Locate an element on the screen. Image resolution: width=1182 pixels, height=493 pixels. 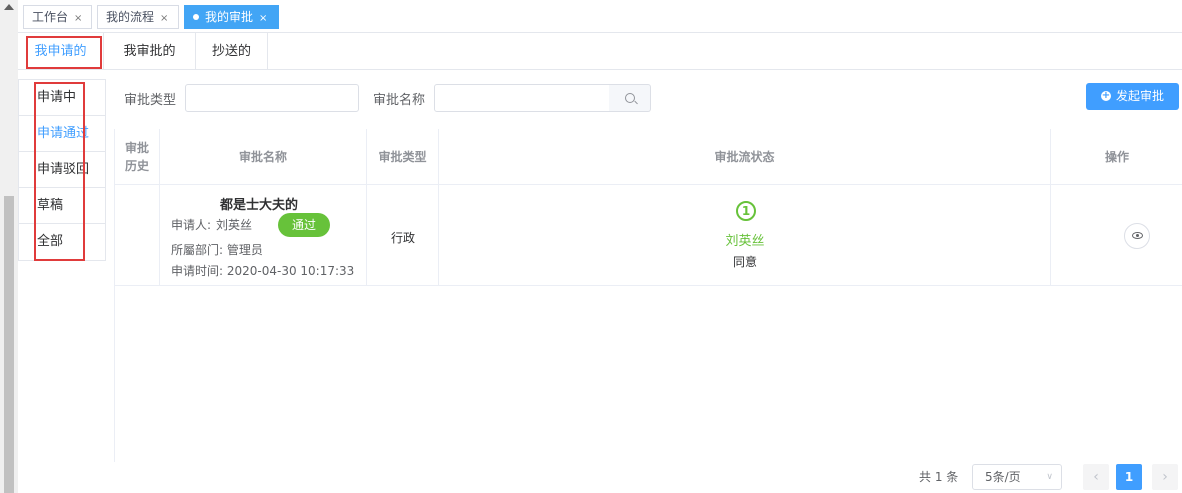
tab-cc: 抄送的 is located at coordinates (232, 51).